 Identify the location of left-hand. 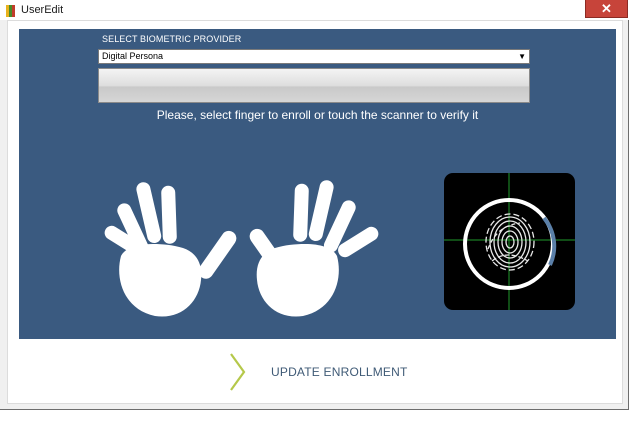
(171, 249).